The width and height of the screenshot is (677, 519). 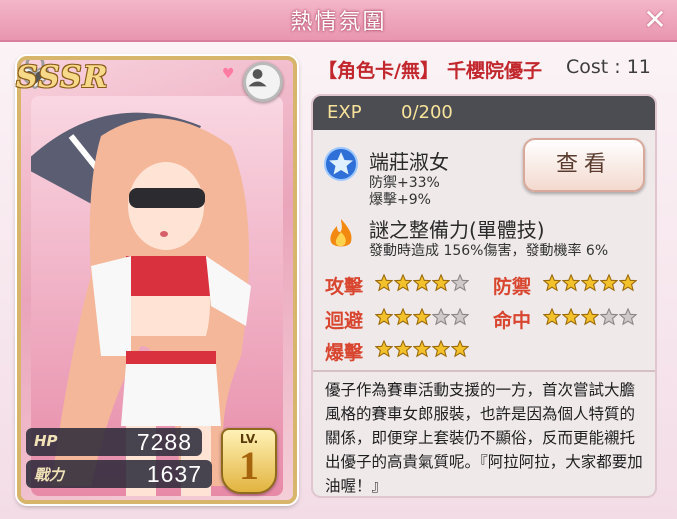 I want to click on hp-label: HP, so click(x=46, y=441).